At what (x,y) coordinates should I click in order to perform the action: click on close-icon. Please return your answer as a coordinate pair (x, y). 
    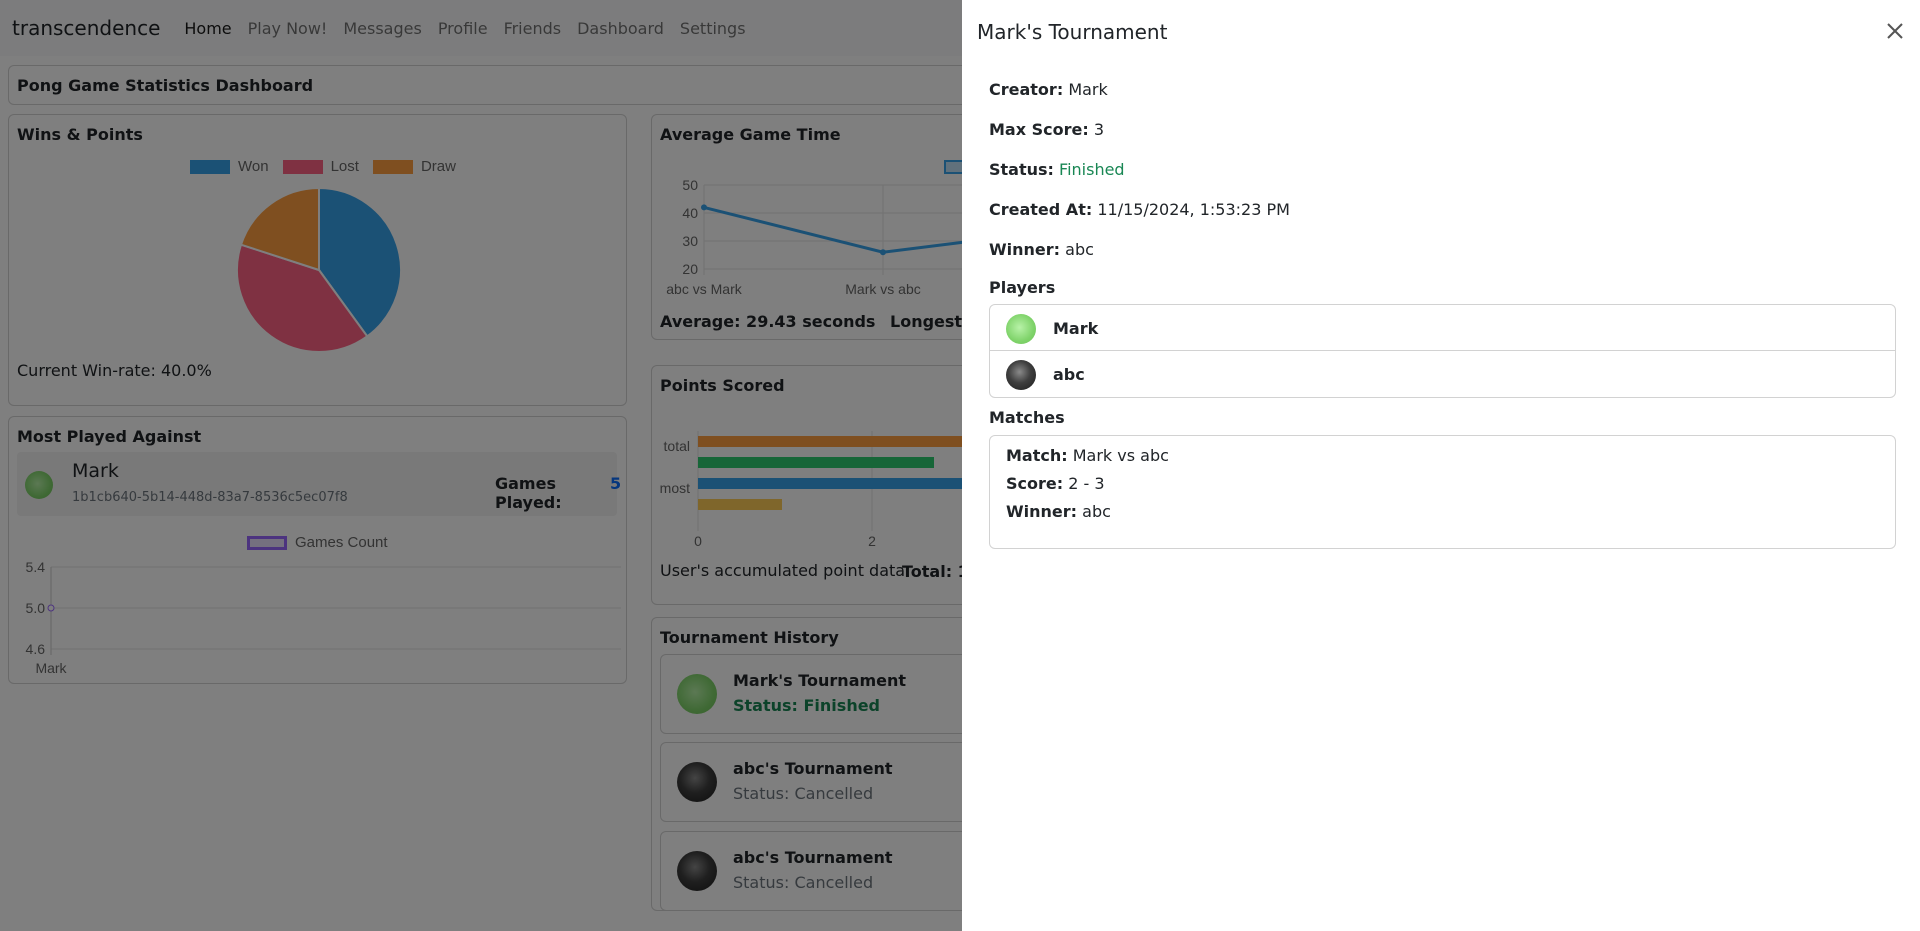
    Looking at the image, I should click on (1895, 31).